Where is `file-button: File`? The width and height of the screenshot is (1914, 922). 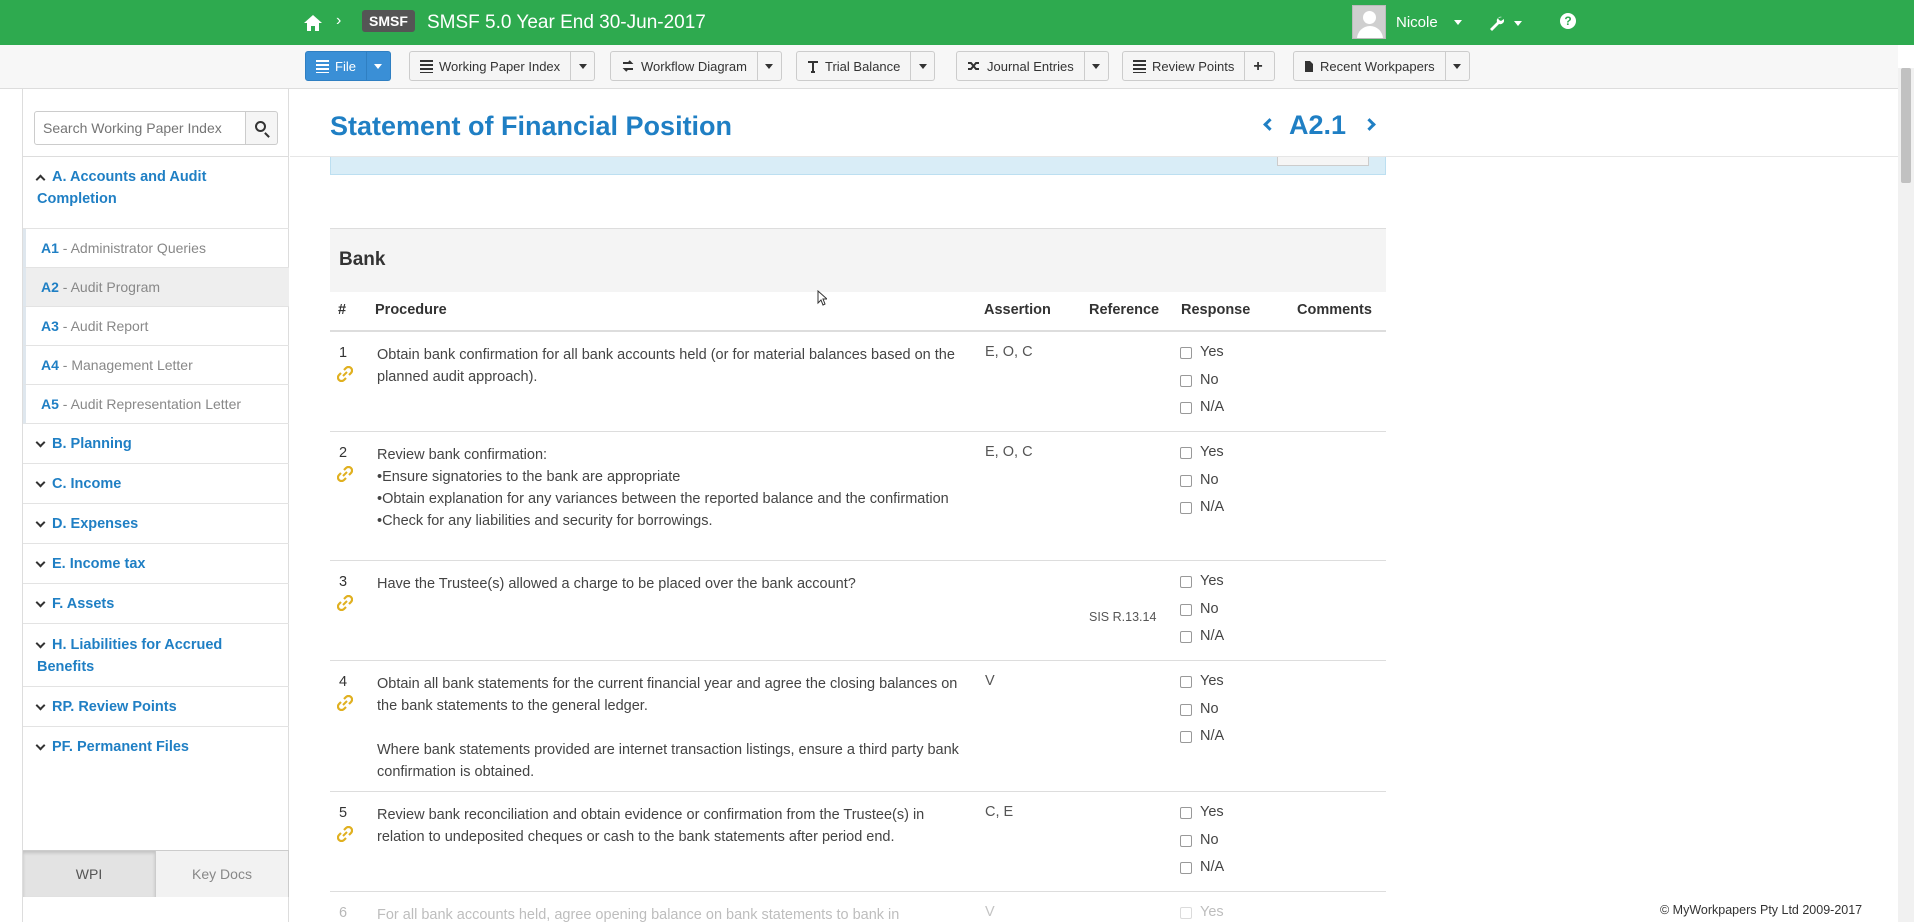
file-button: File is located at coordinates (336, 66).